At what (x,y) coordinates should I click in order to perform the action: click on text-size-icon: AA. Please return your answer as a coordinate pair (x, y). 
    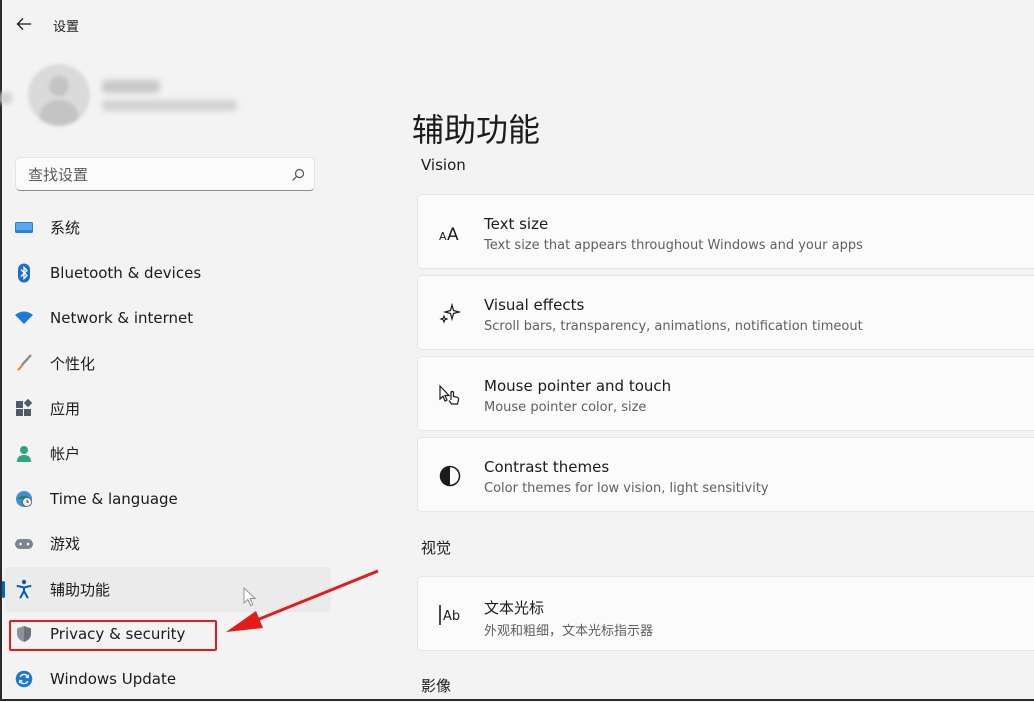
    Looking at the image, I should click on (450, 233).